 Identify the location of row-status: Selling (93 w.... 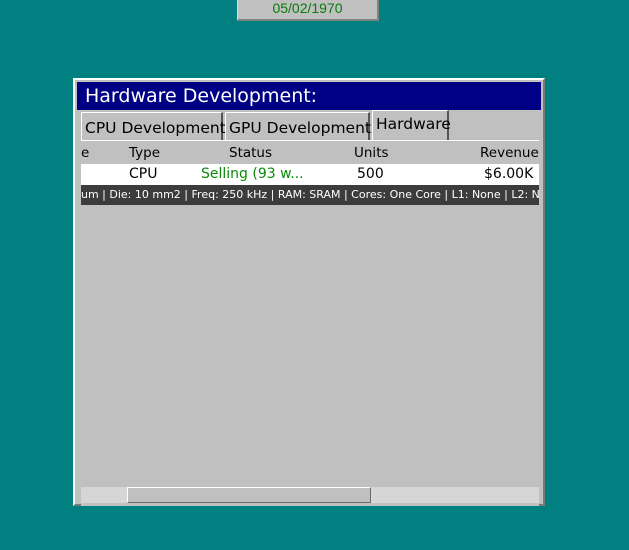
(252, 174).